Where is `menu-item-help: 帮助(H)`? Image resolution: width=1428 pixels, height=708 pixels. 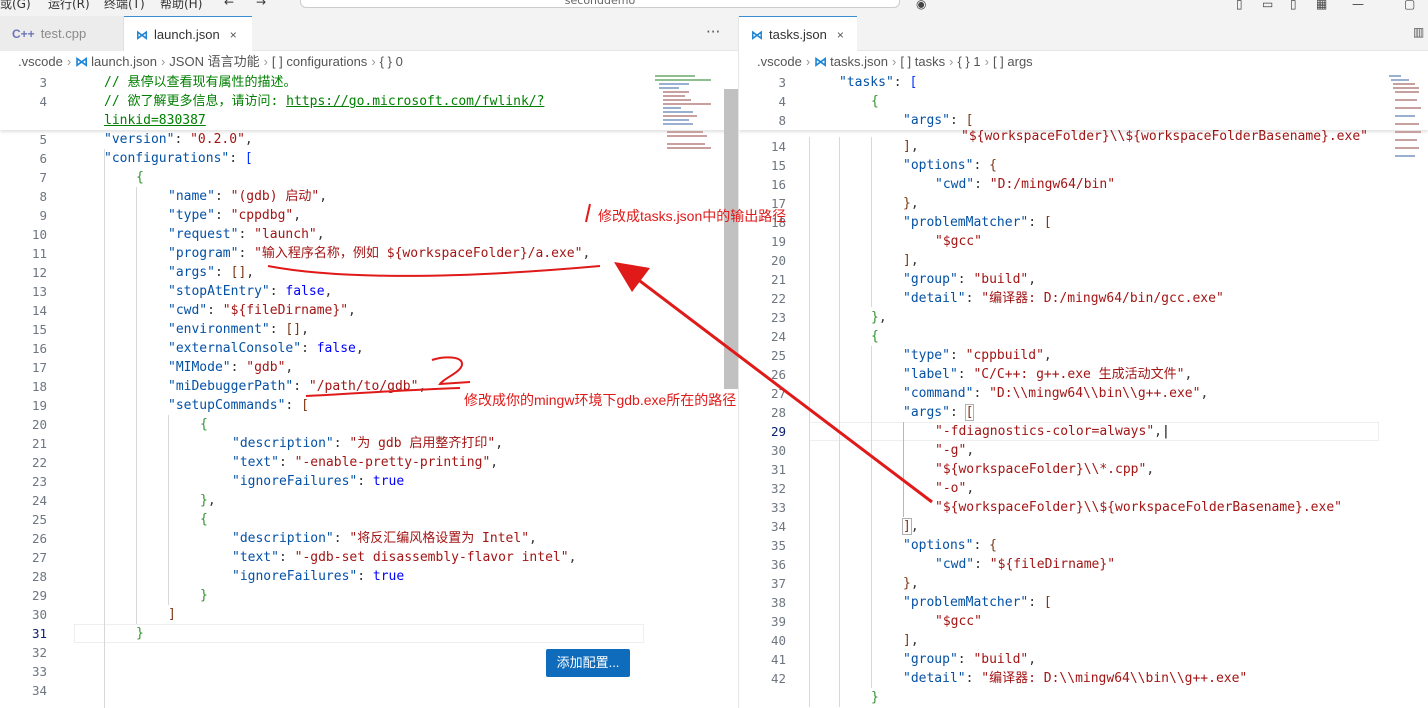
menu-item-help: 帮助(H) is located at coordinates (181, 6).